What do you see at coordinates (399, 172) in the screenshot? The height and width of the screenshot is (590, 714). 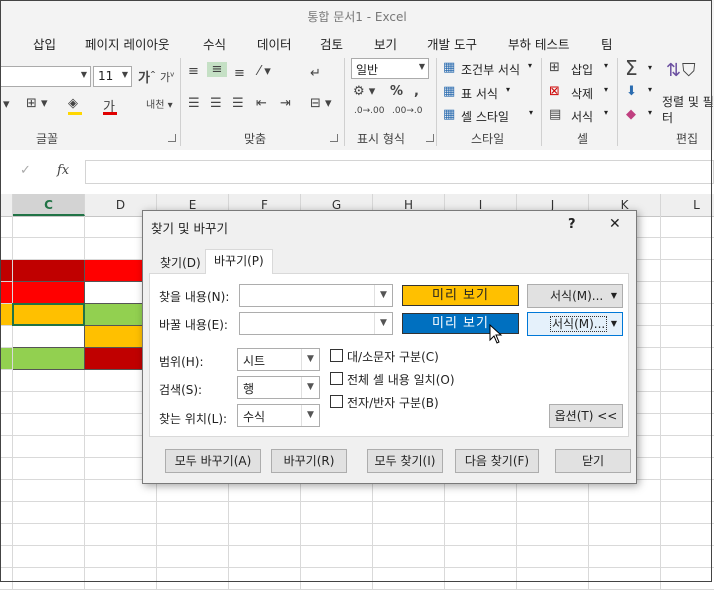 I see `formula-input` at bounding box center [399, 172].